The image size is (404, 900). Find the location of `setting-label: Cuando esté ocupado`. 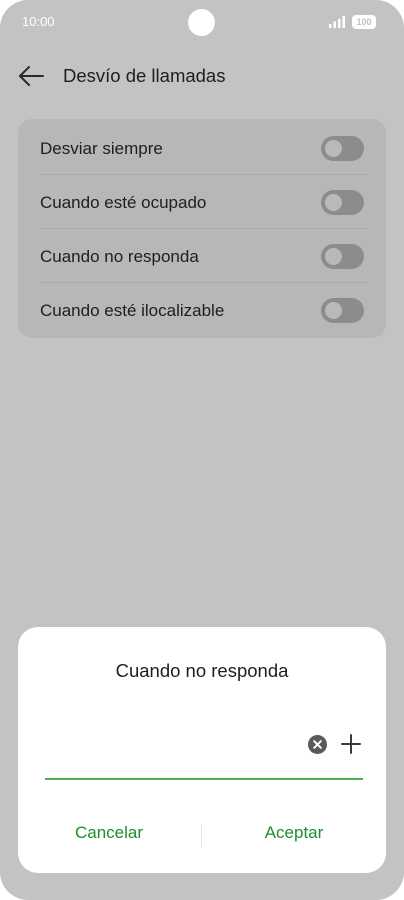

setting-label: Cuando esté ocupado is located at coordinates (123, 202).